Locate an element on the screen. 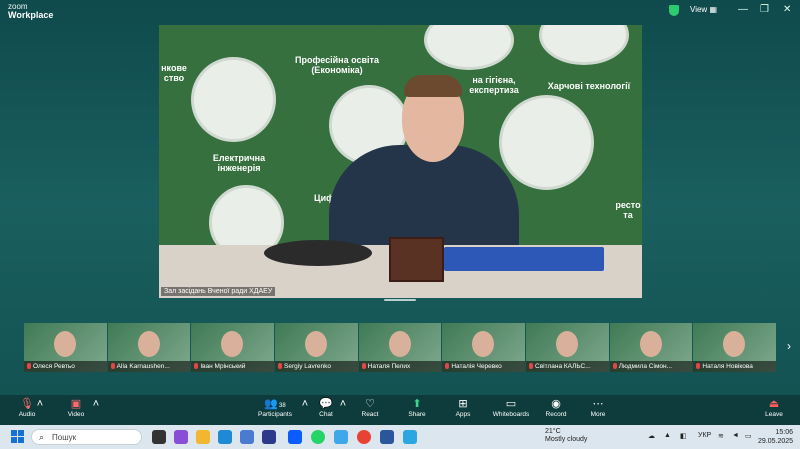 Image resolution: width=800 pixels, height=449 pixels. video-options-chevron-icon: ˄ is located at coordinates (96, 404).